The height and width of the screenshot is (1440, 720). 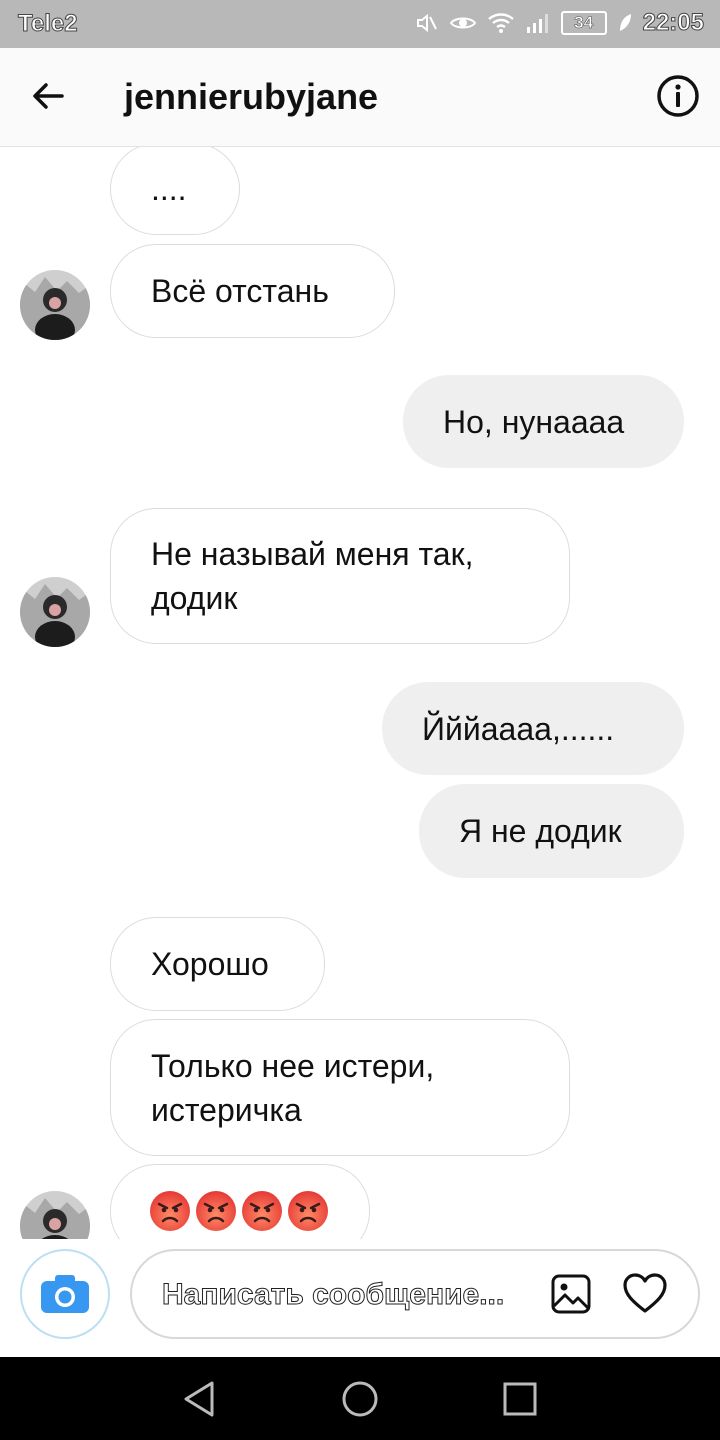 I want to click on nav-home-icon, so click(x=360, y=1399).